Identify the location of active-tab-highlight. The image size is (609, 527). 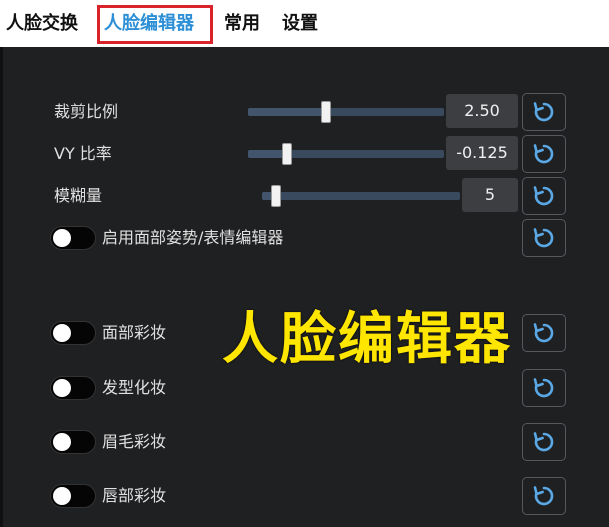
(155, 24).